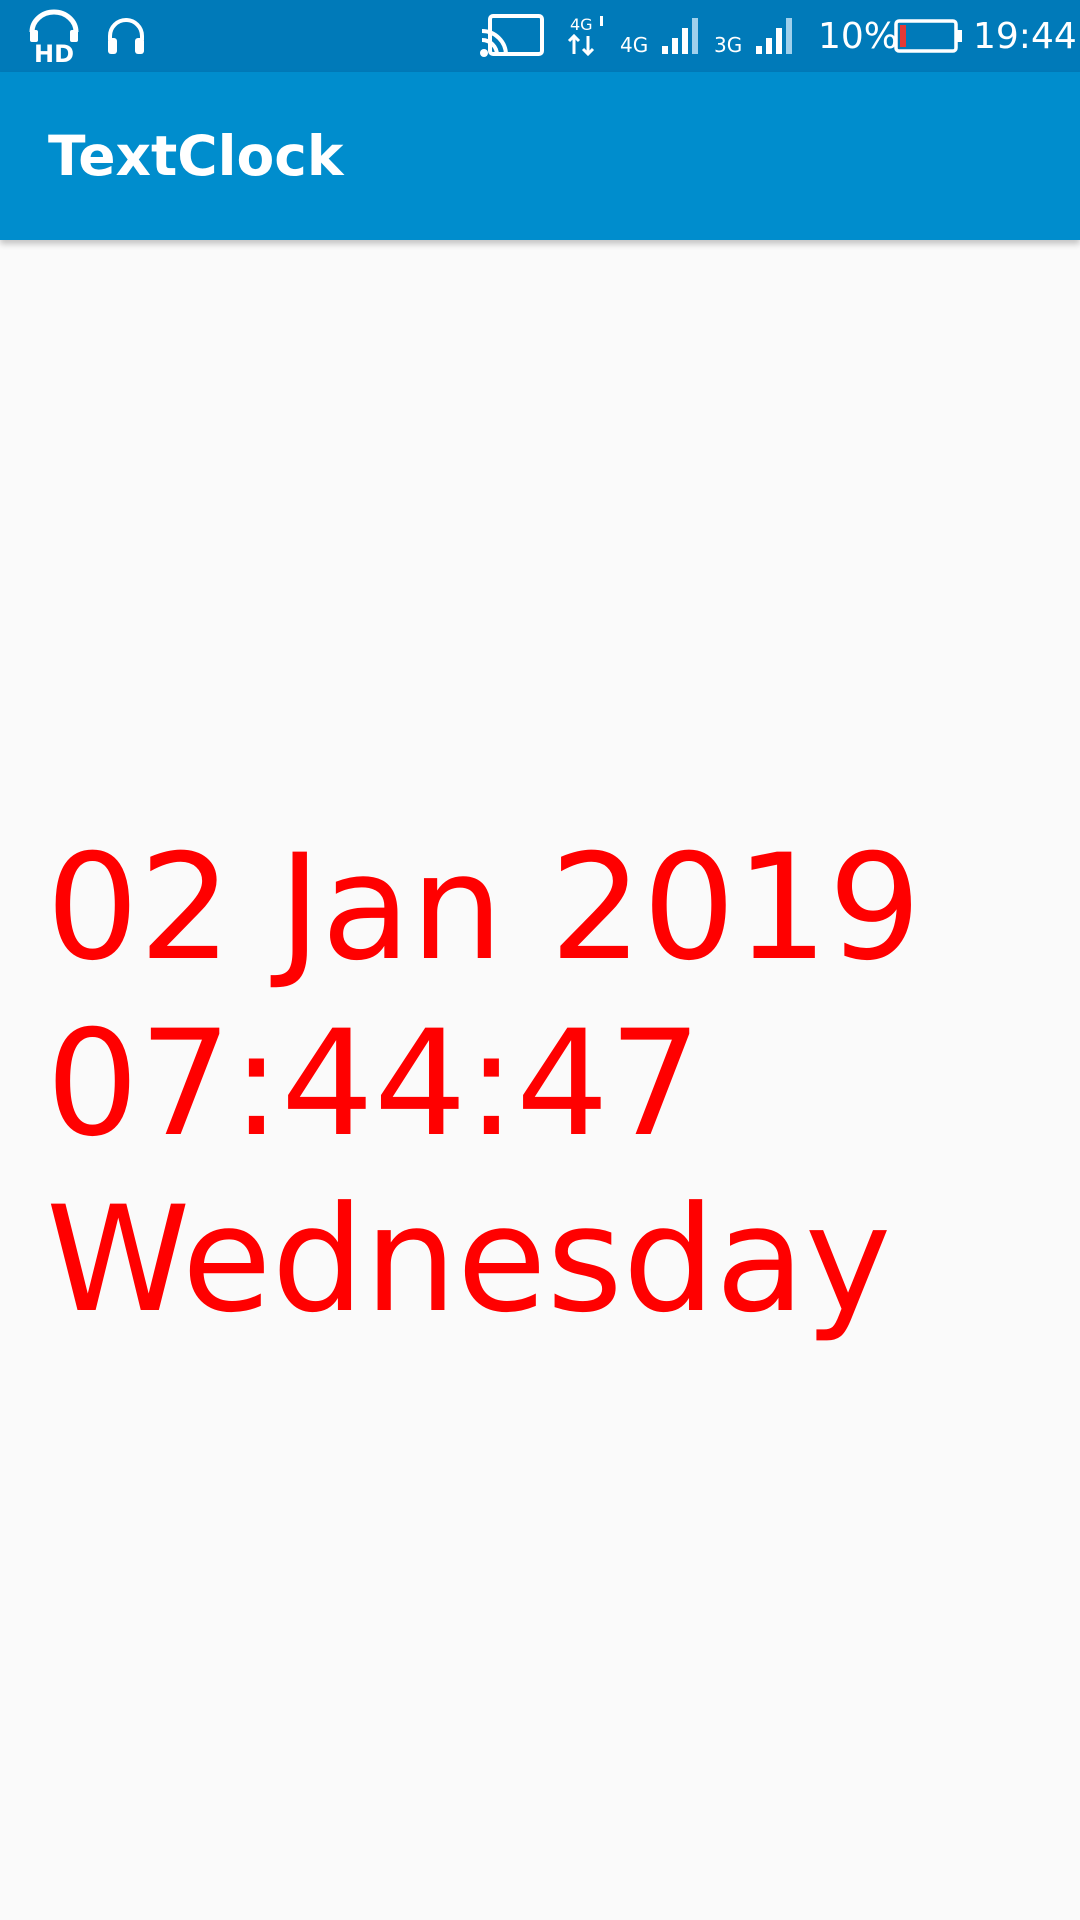 The height and width of the screenshot is (1920, 1080). What do you see at coordinates (929, 36) in the screenshot?
I see `battery-icon` at bounding box center [929, 36].